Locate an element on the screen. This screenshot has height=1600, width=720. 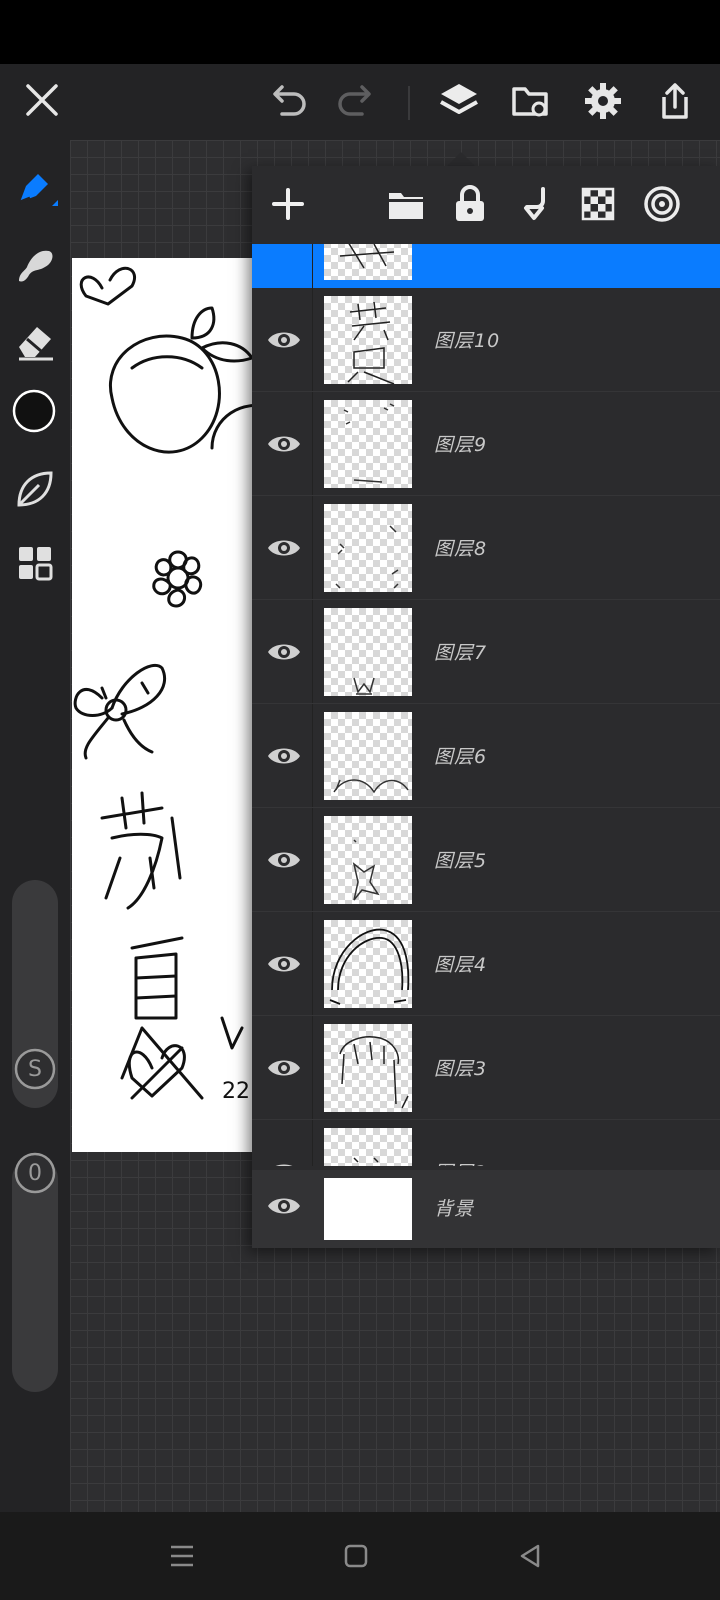
folder-import-icon is located at coordinates (531, 101).